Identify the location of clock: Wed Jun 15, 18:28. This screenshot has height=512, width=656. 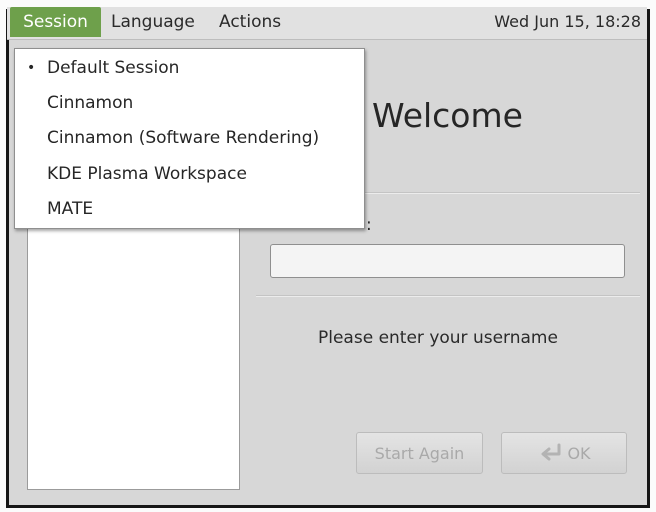
(567, 21).